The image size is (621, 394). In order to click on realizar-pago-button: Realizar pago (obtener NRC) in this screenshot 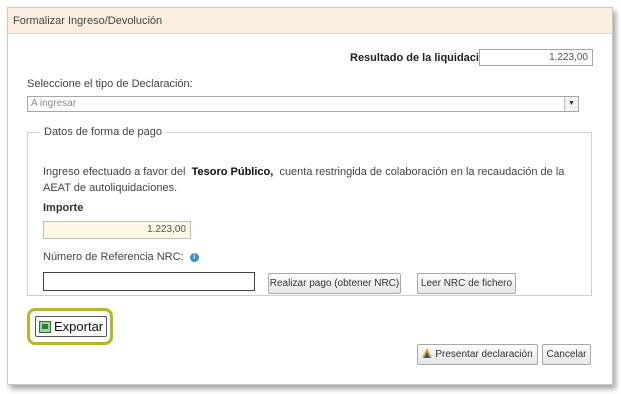, I will do `click(334, 283)`.